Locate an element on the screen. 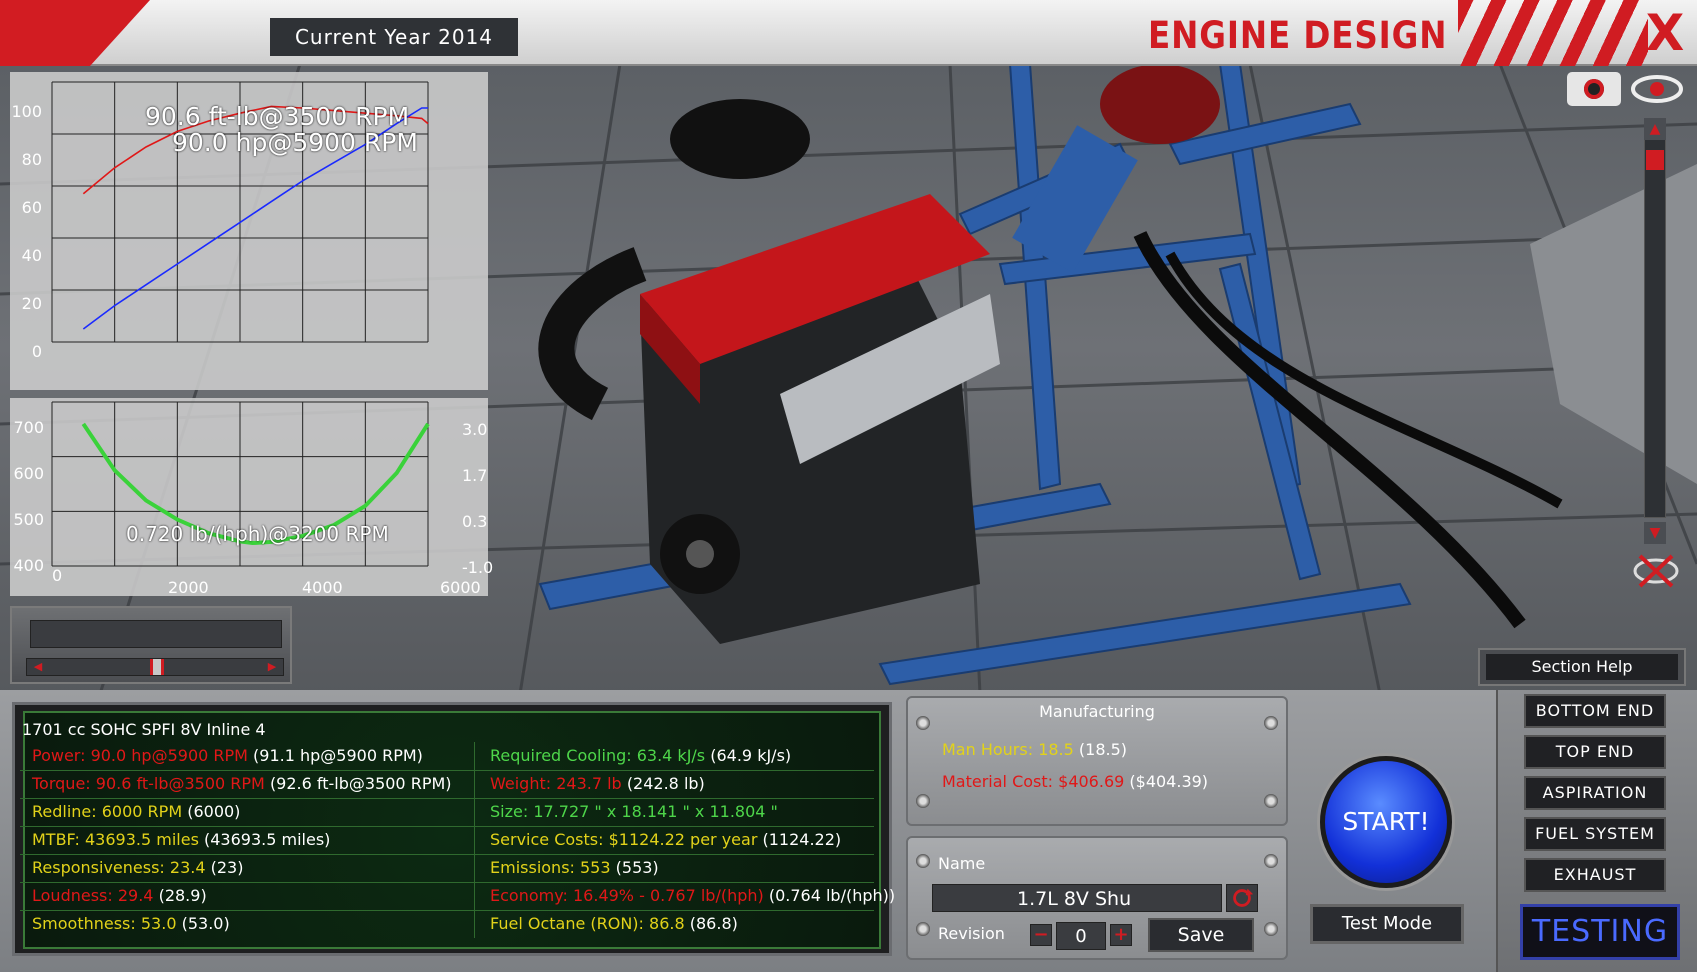  page-title: ENGINE DESIGN is located at coordinates (1298, 35).